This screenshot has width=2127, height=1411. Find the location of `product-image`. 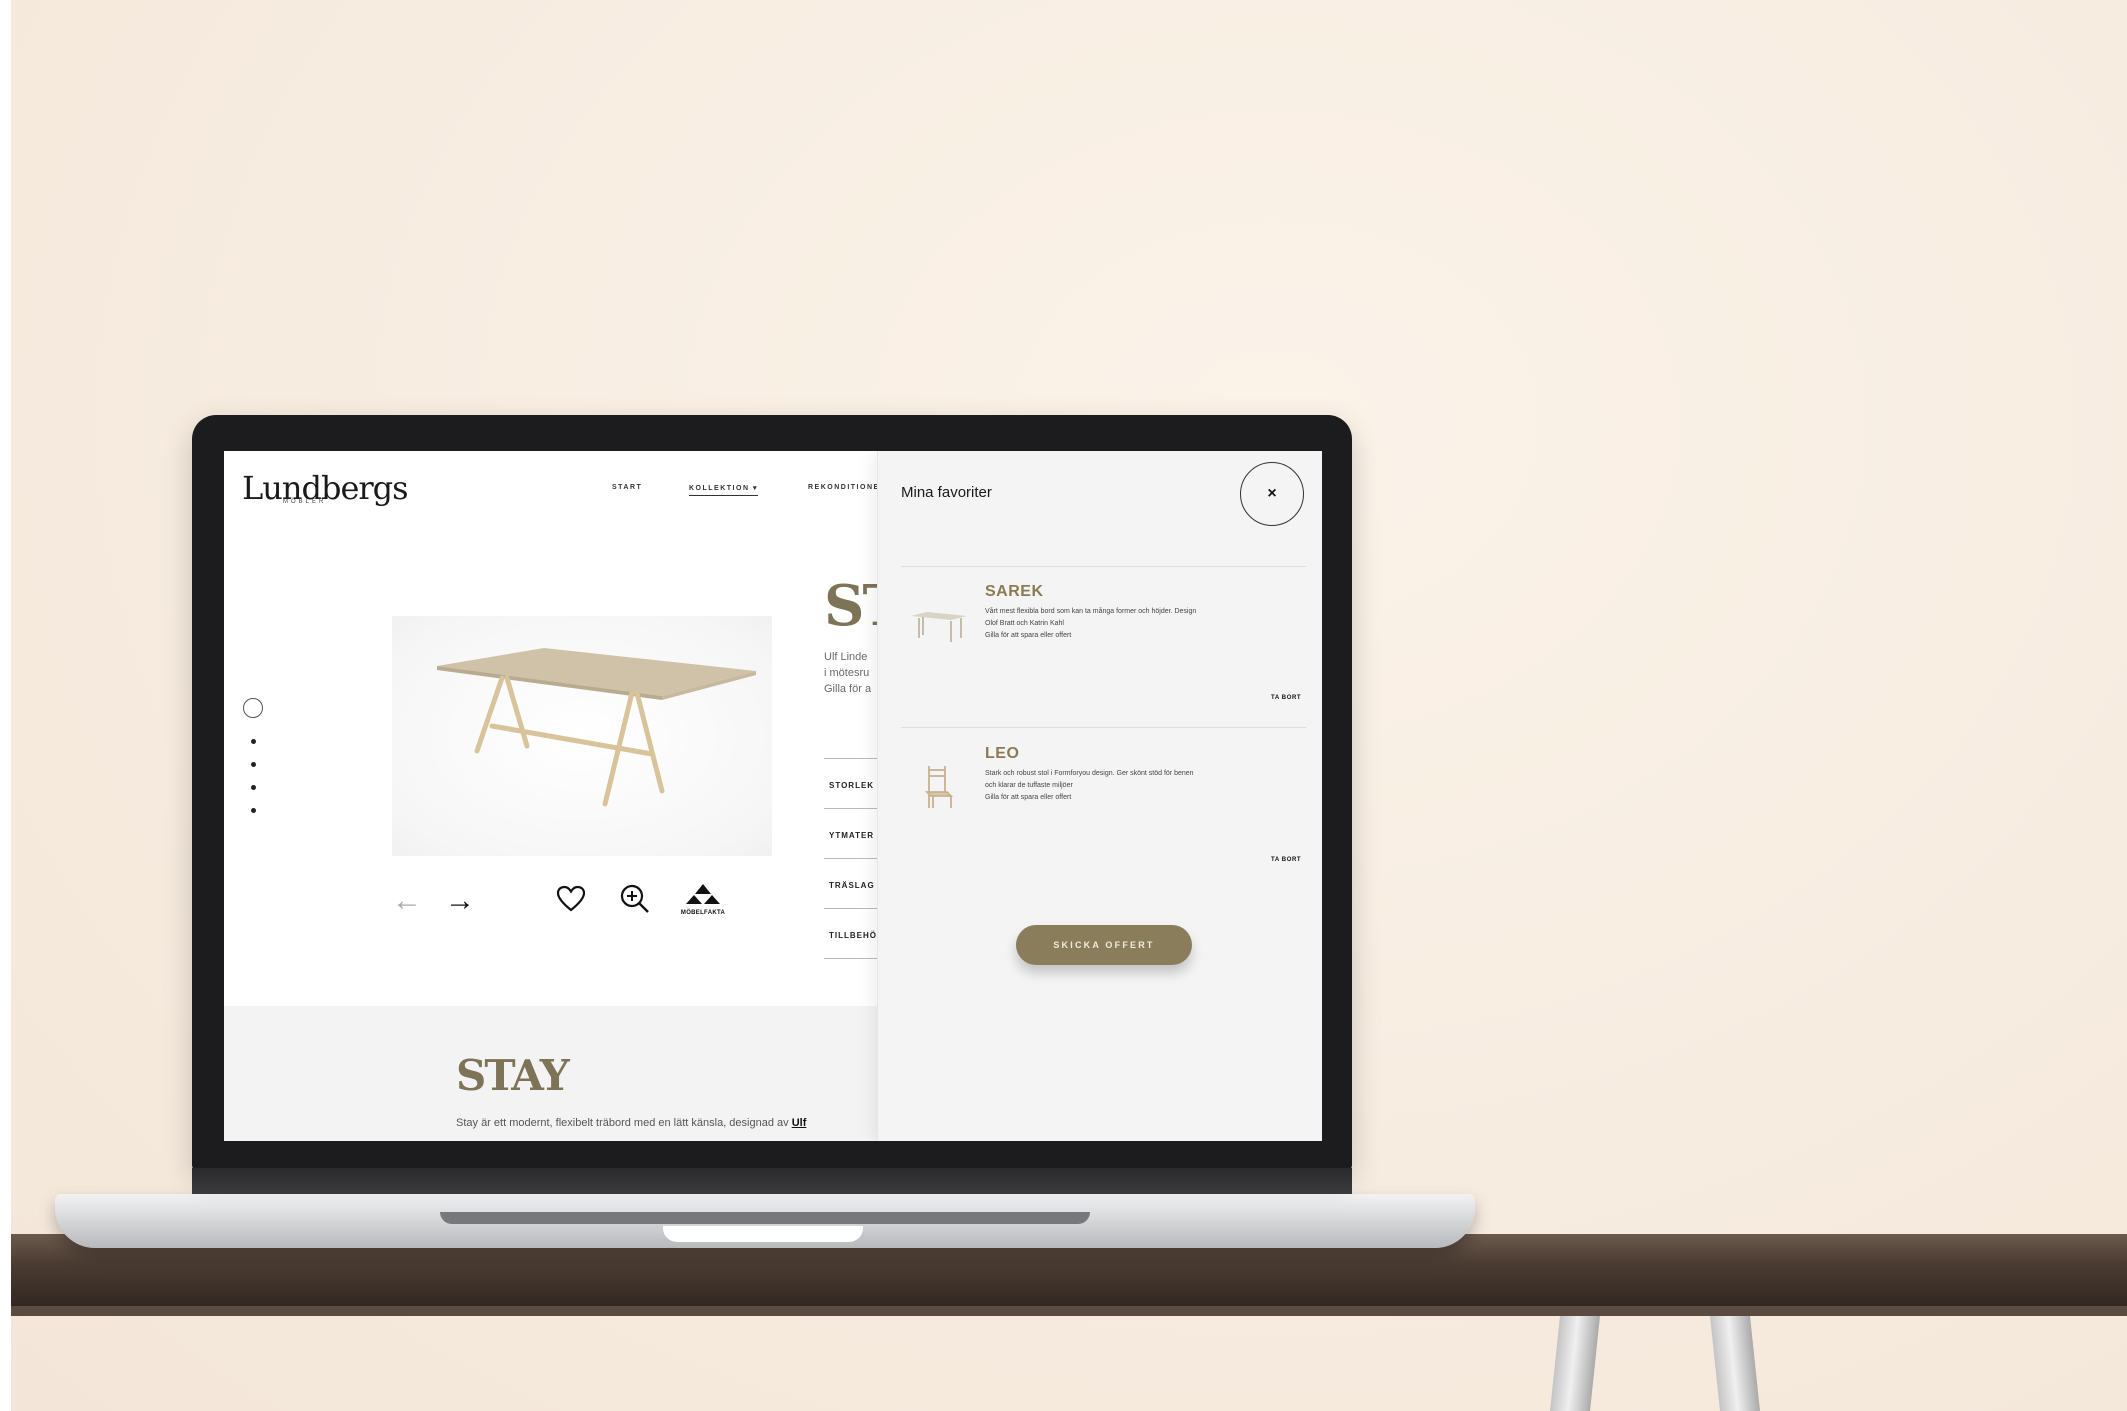

product-image is located at coordinates (582, 736).